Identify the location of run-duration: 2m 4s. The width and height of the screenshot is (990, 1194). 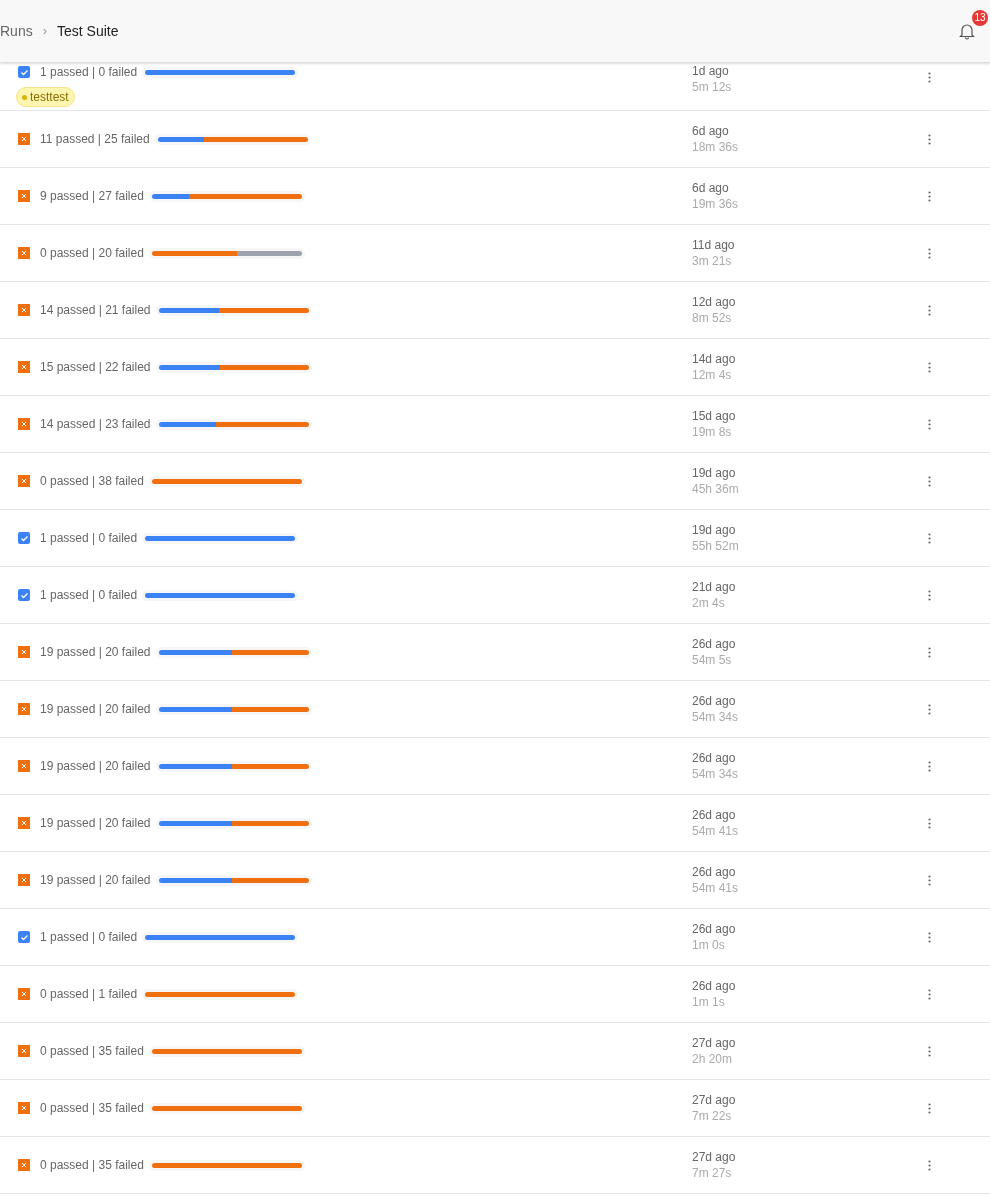
(709, 603).